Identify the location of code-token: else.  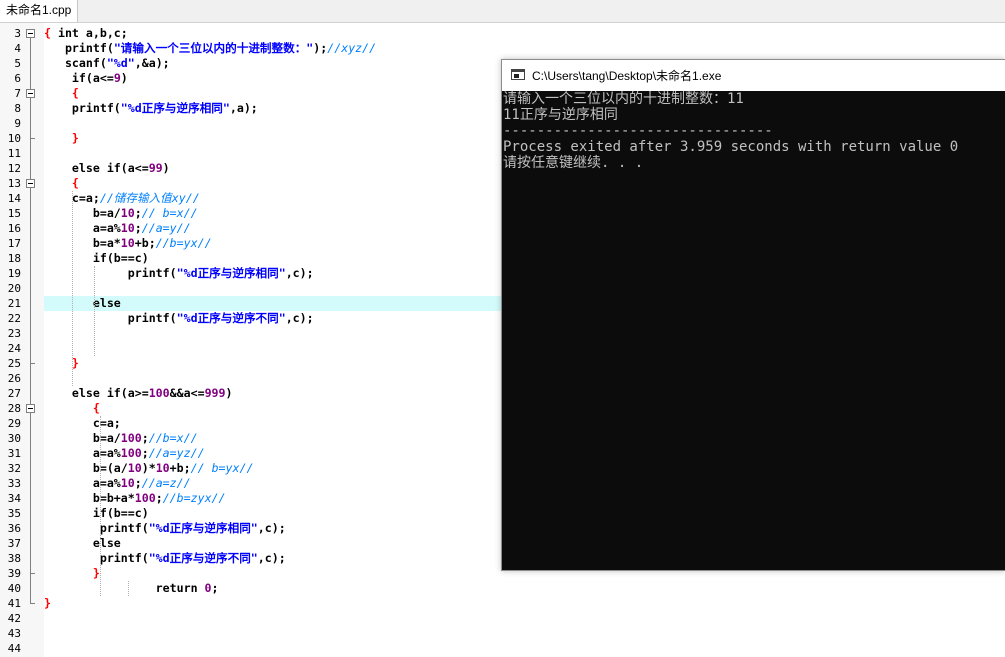
(82, 303).